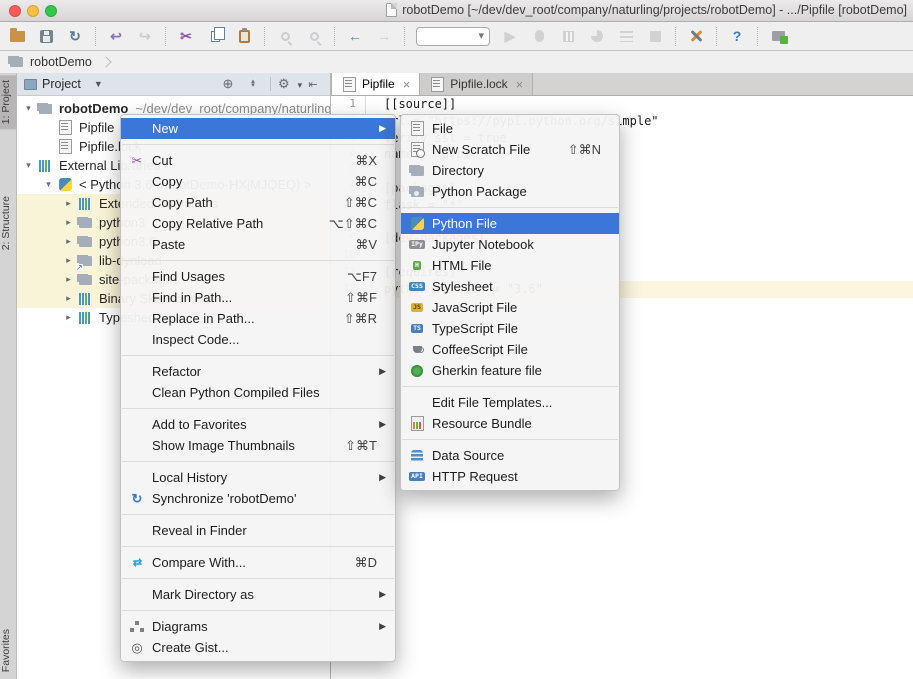 The height and width of the screenshot is (679, 913). What do you see at coordinates (539, 36) in the screenshot?
I see `debug-button` at bounding box center [539, 36].